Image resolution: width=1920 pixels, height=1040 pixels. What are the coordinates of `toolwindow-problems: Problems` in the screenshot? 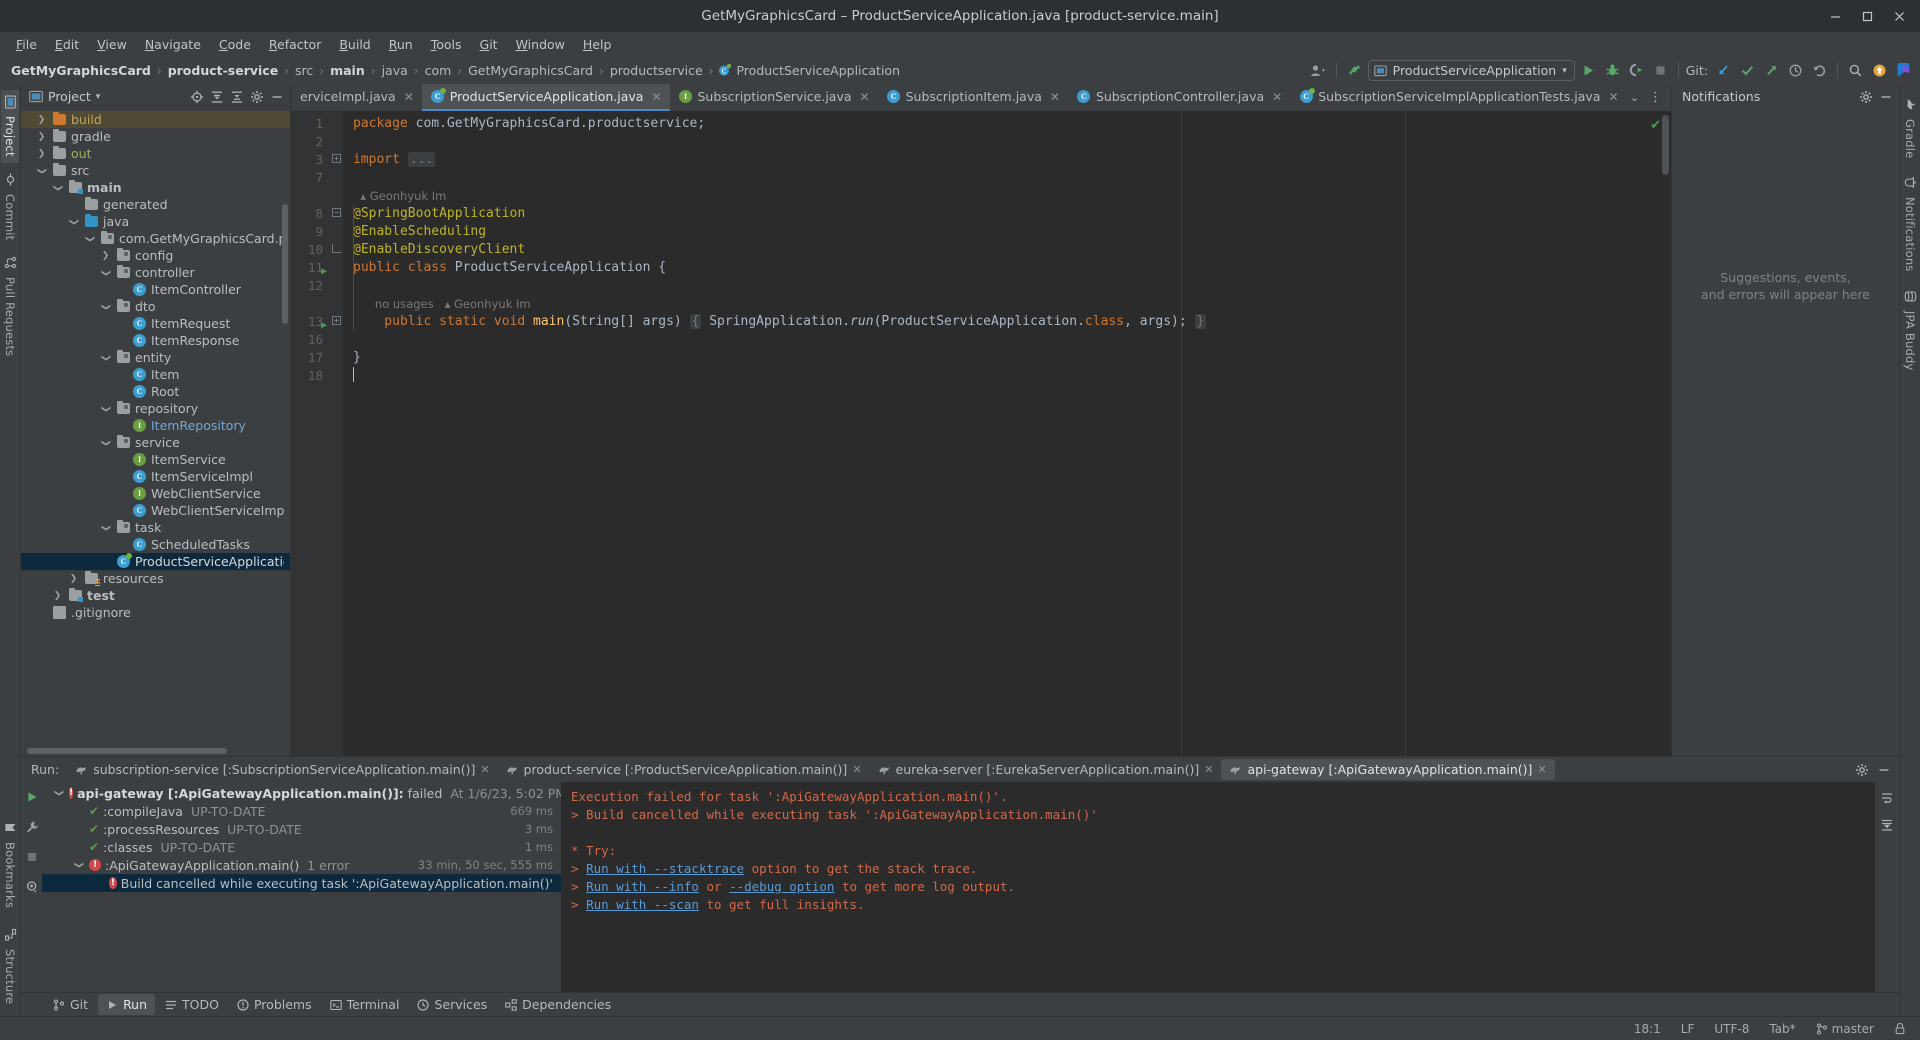 It's located at (274, 1004).